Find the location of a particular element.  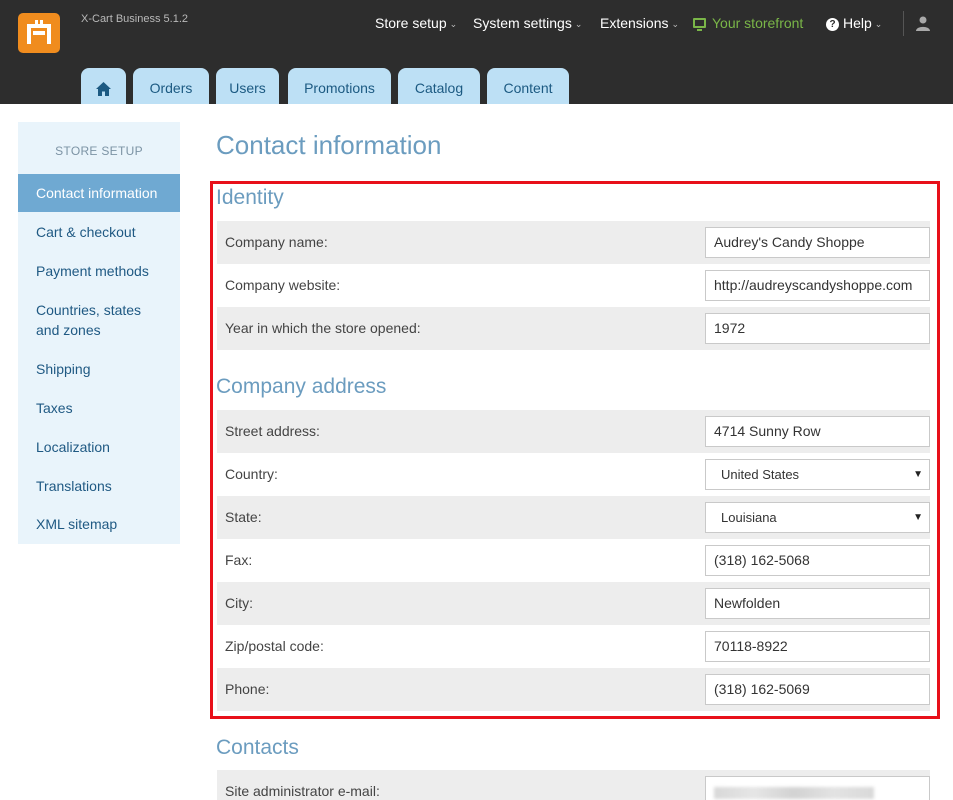

state-selected-value: Louisiana is located at coordinates (749, 517).